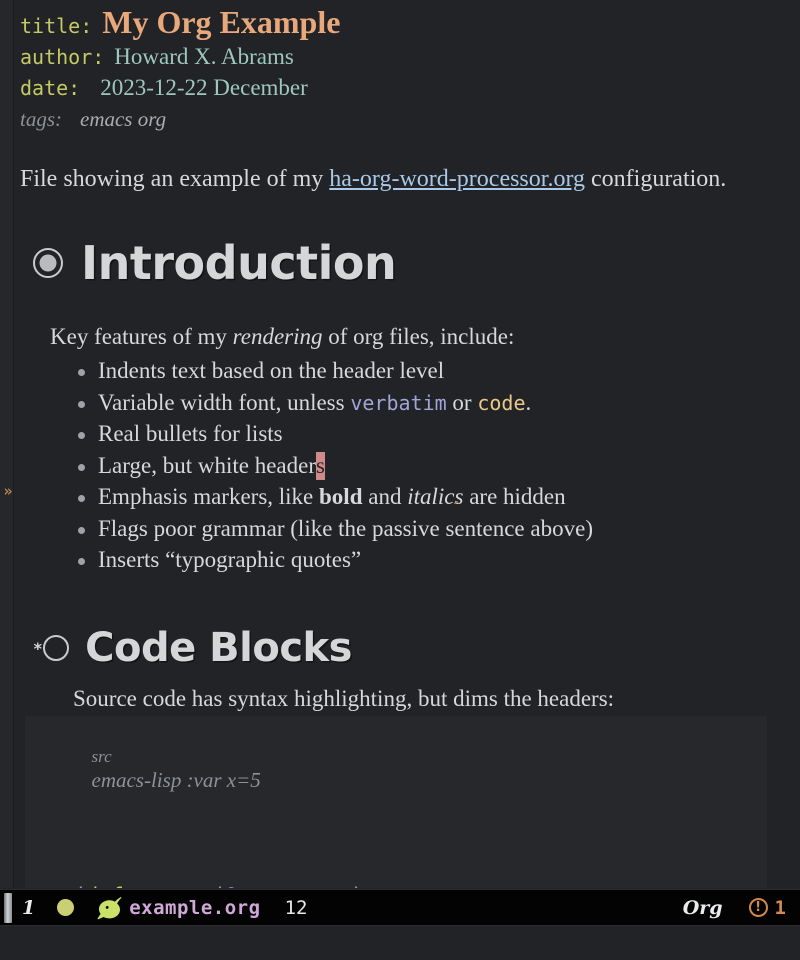 This screenshot has width=800, height=960. Describe the element at coordinates (514, 496) in the screenshot. I see `list-item-text-after: are hidden` at that location.